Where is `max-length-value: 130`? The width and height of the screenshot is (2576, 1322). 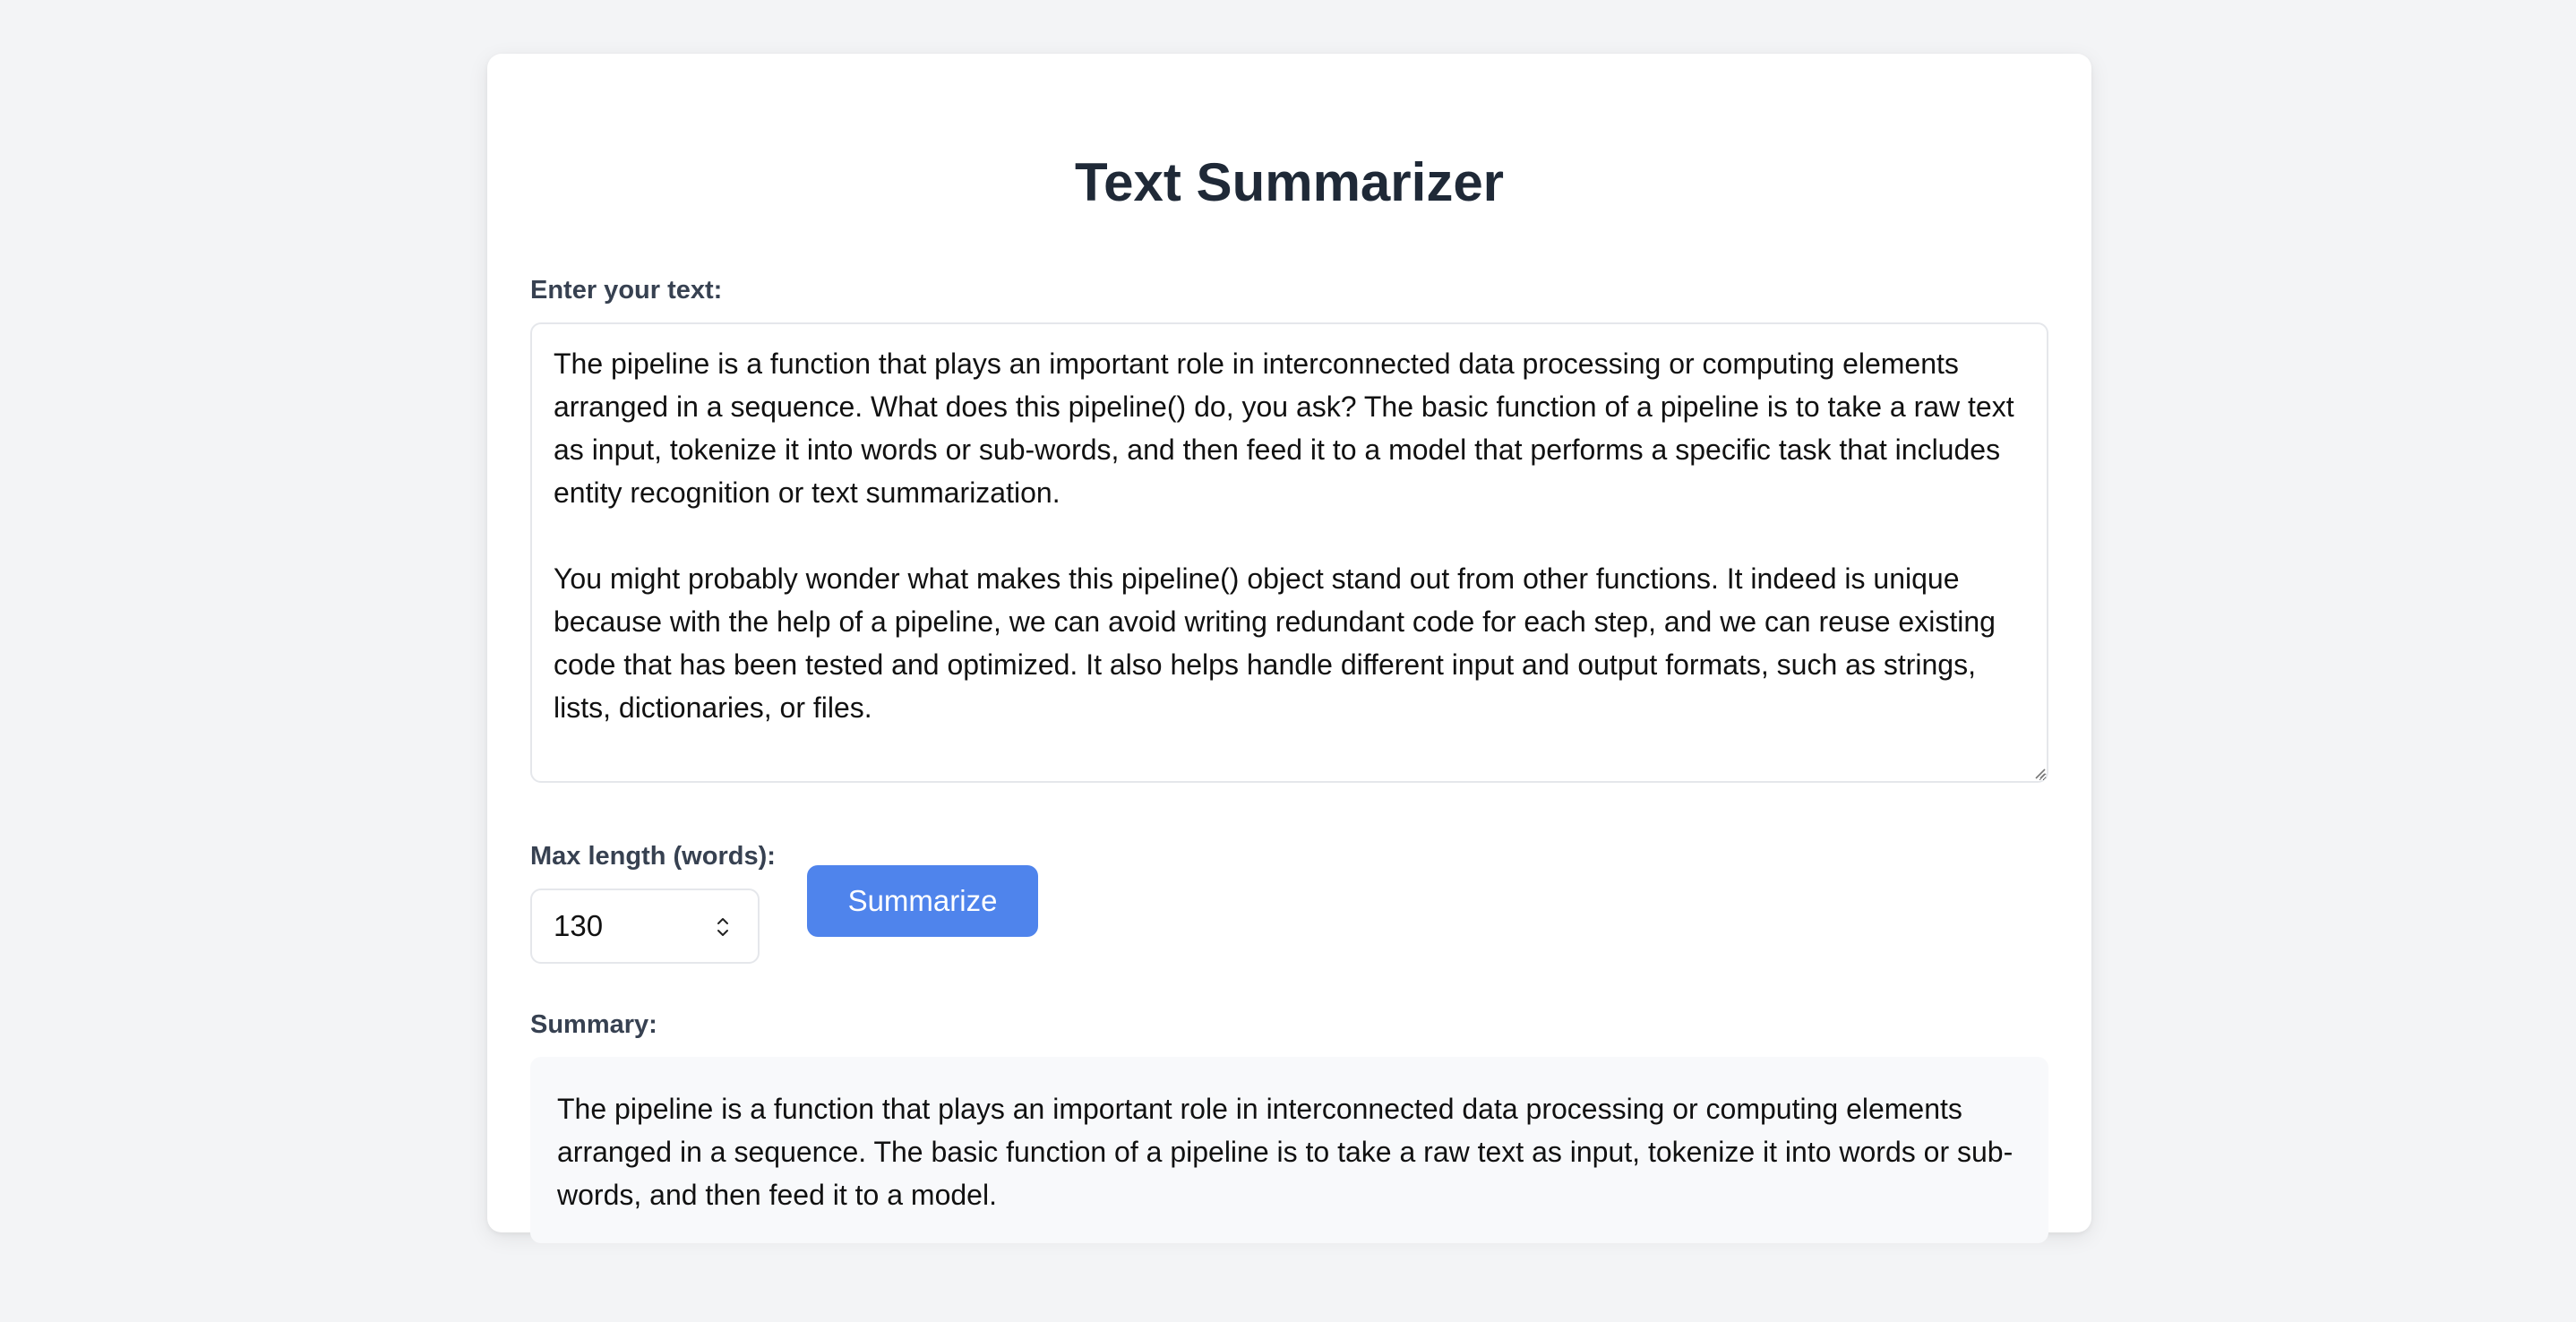 max-length-value: 130 is located at coordinates (578, 926).